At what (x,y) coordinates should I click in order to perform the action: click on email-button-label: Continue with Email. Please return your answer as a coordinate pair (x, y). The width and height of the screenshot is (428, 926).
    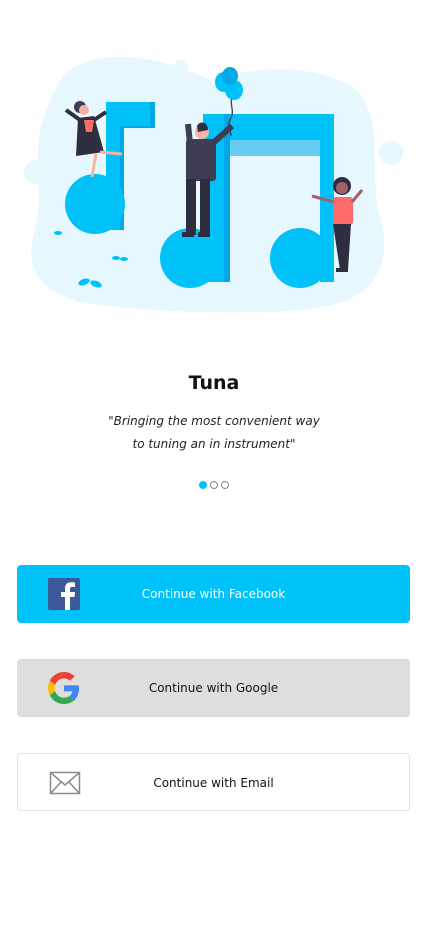
    Looking at the image, I should click on (213, 783).